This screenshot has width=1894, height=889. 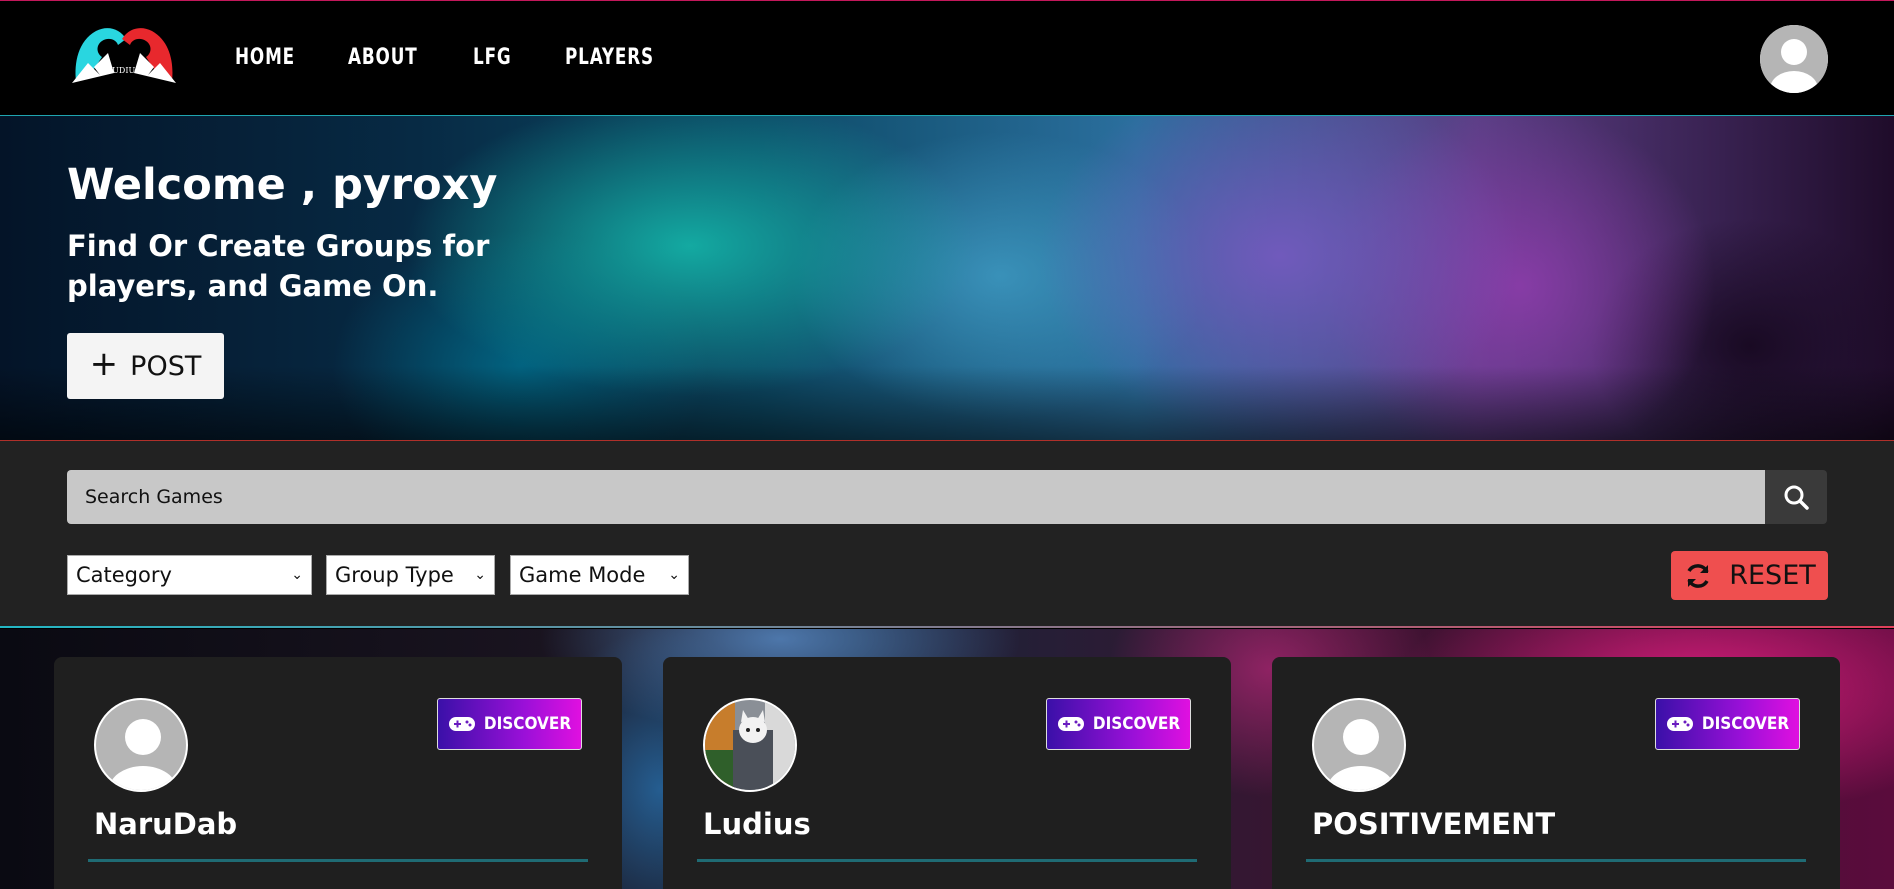 What do you see at coordinates (916, 497) in the screenshot?
I see `search-games-input` at bounding box center [916, 497].